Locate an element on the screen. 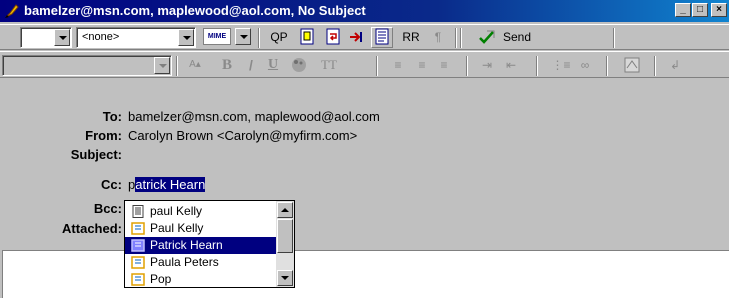  stationery-combo-value: <none> is located at coordinates (101, 37).